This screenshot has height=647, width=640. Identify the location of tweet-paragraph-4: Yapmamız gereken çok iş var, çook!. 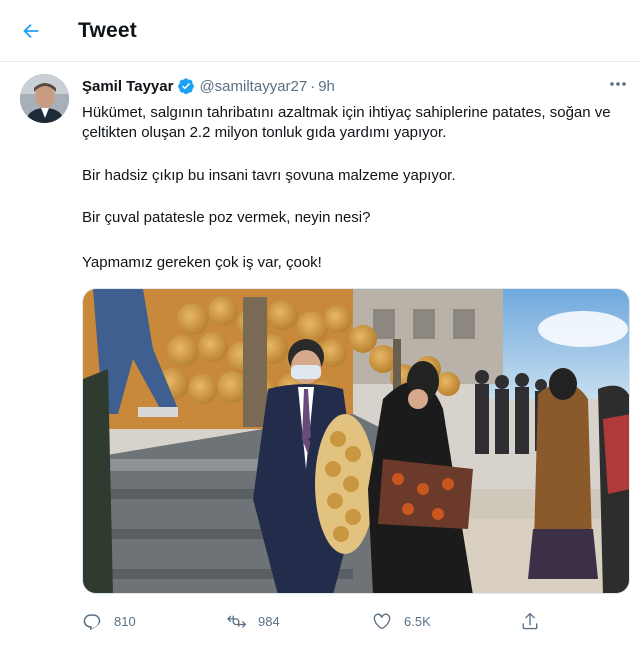
(202, 262).